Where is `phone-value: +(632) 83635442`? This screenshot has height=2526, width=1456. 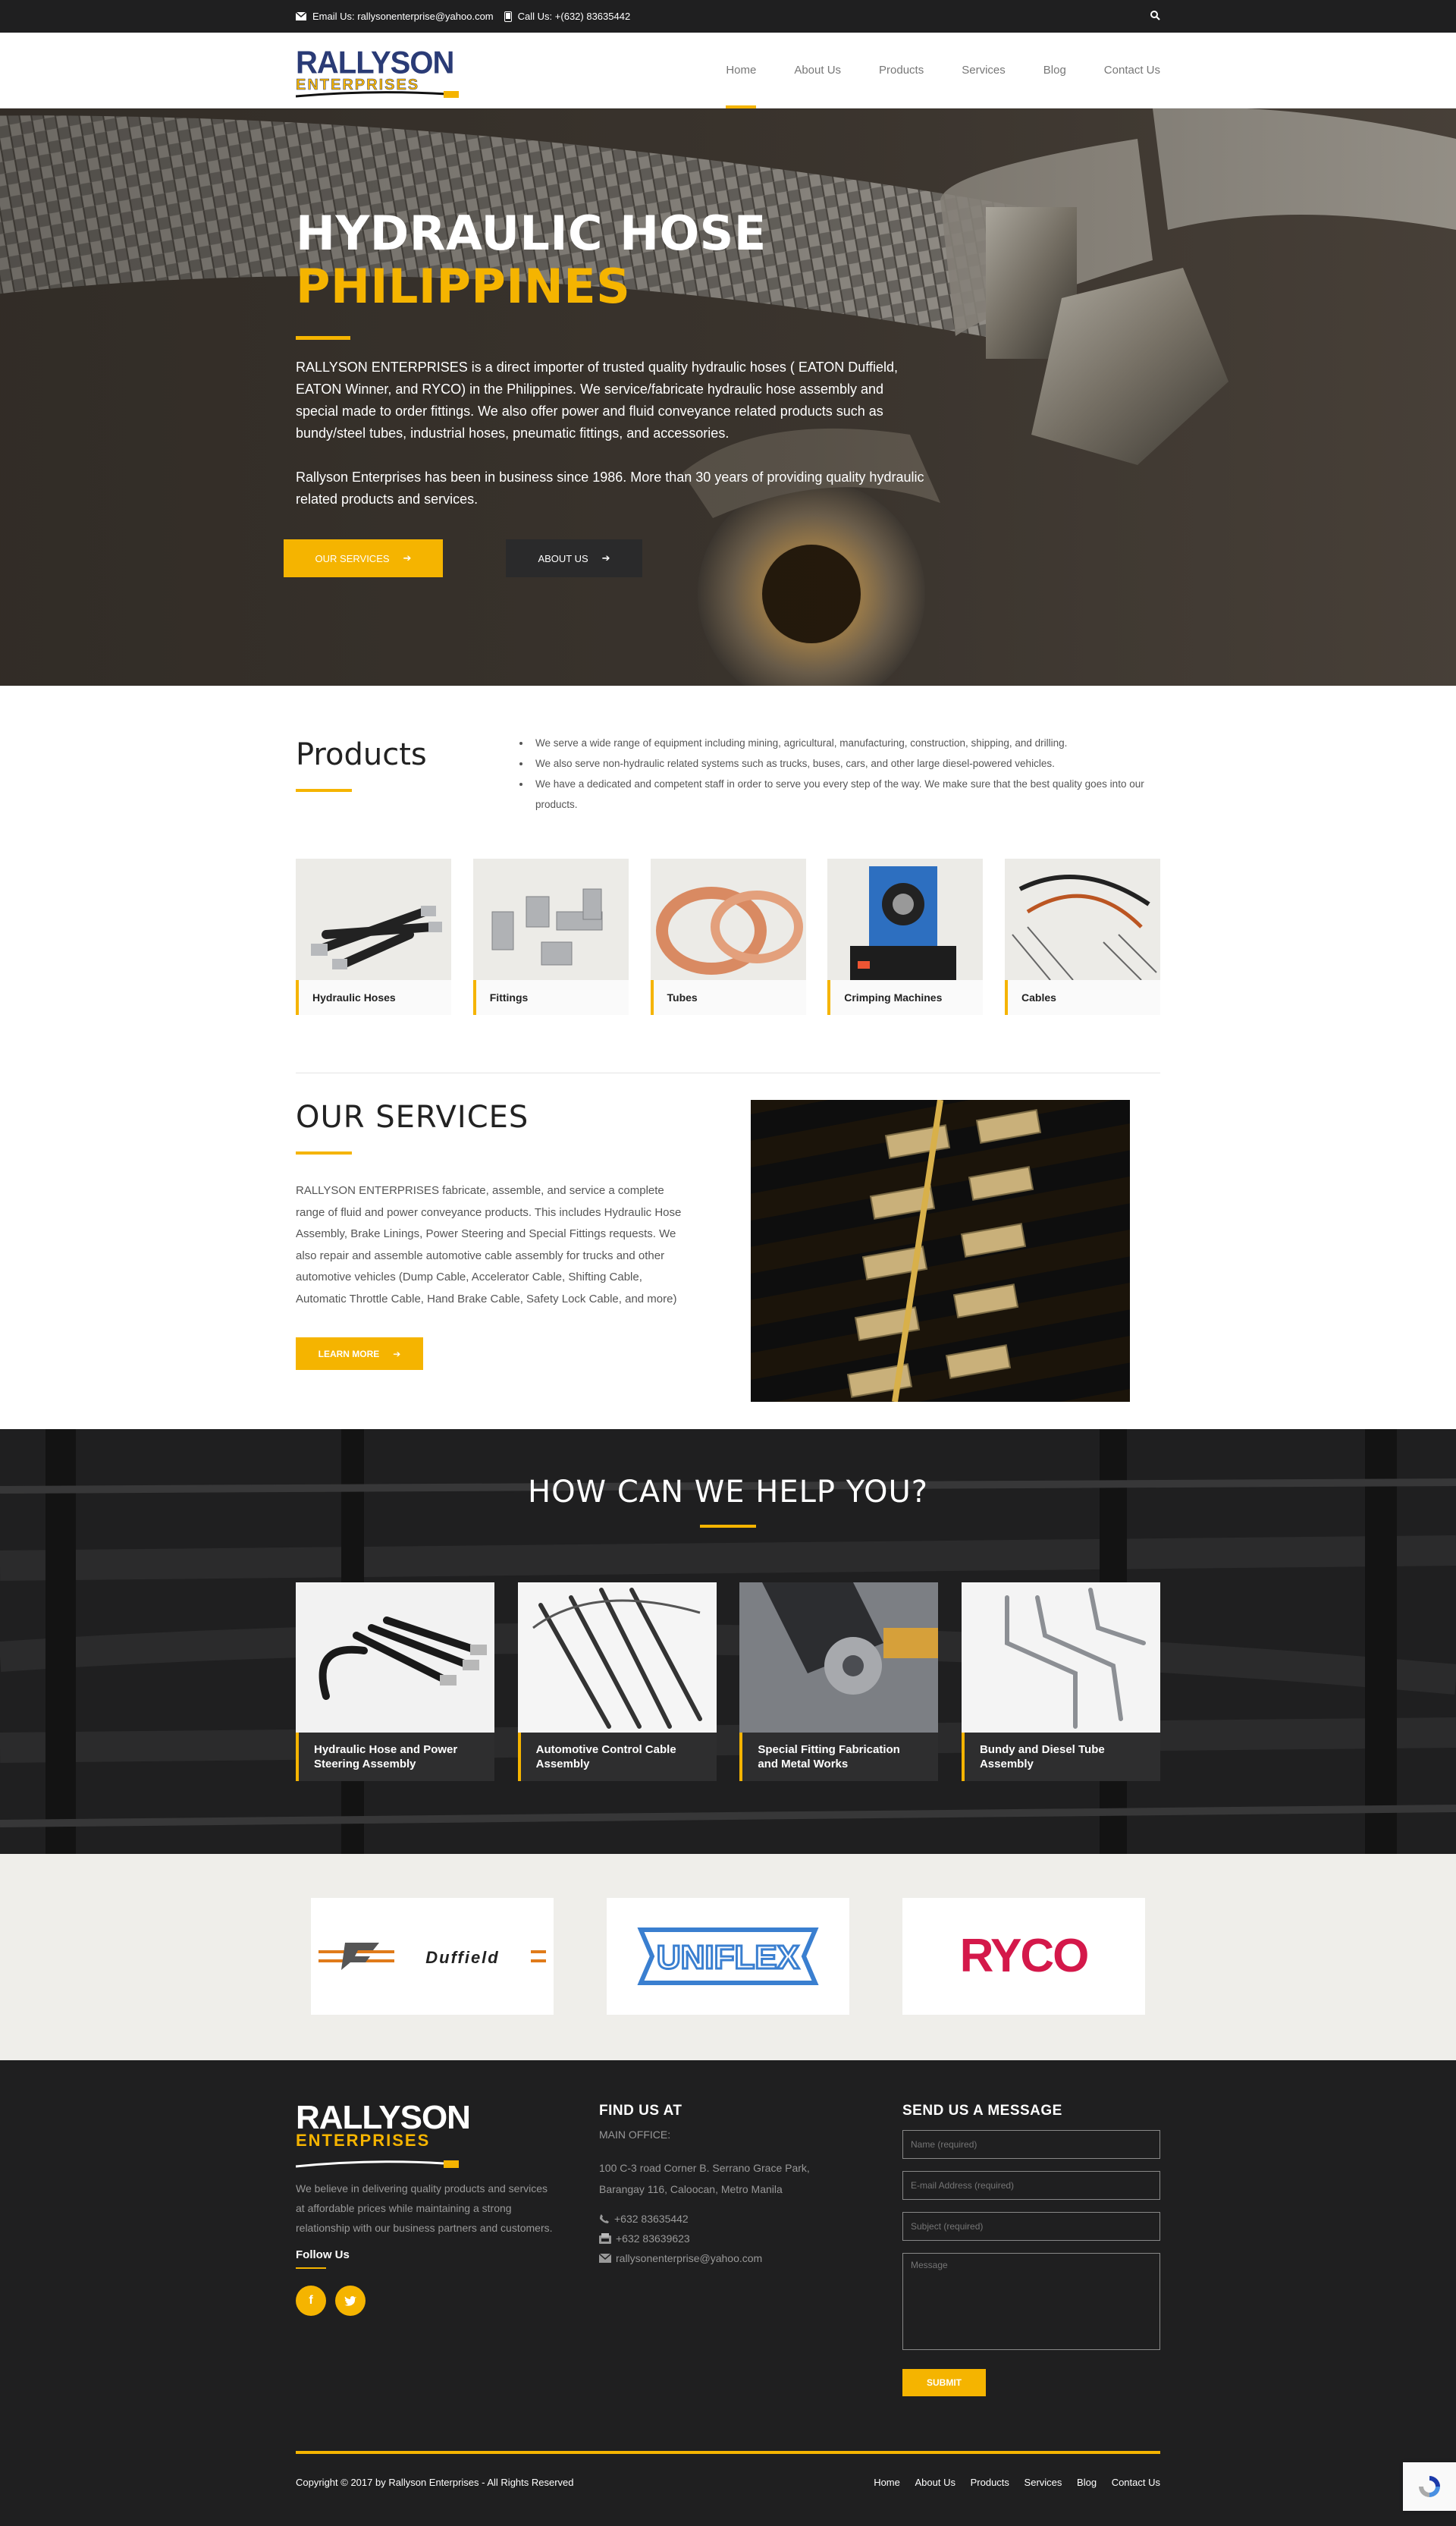 phone-value: +(632) 83635442 is located at coordinates (592, 16).